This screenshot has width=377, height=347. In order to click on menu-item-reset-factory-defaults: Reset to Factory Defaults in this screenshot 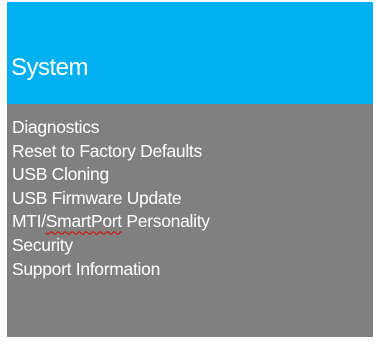, I will do `click(192, 152)`.